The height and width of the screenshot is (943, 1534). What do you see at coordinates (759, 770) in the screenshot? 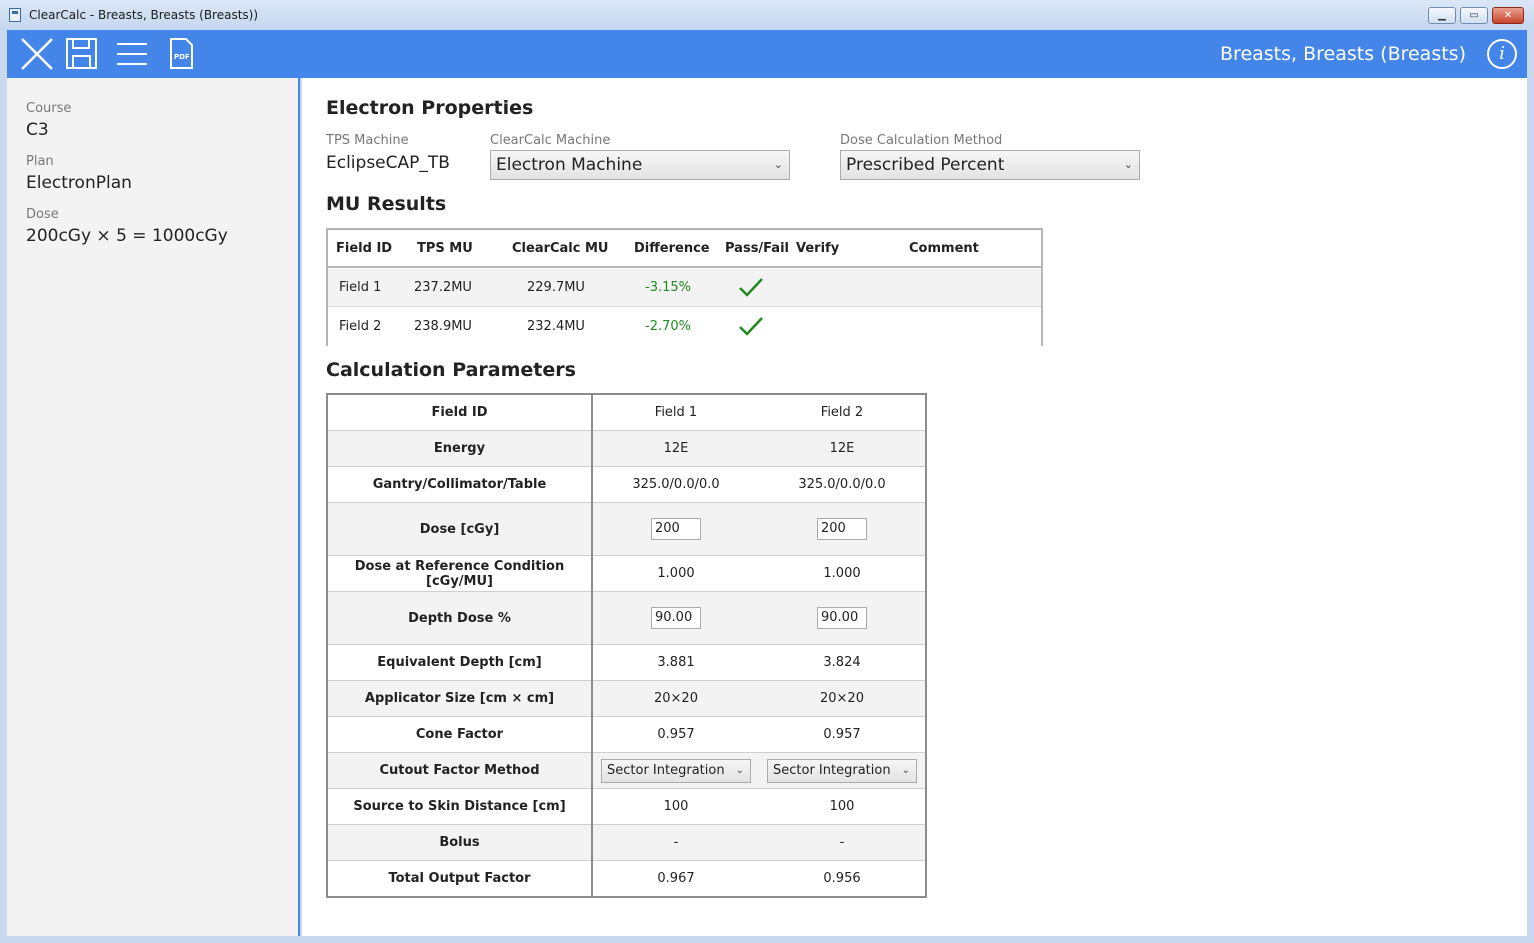
I see `param-values: Sector Integration ⌄ Sector Integration ⌄` at bounding box center [759, 770].